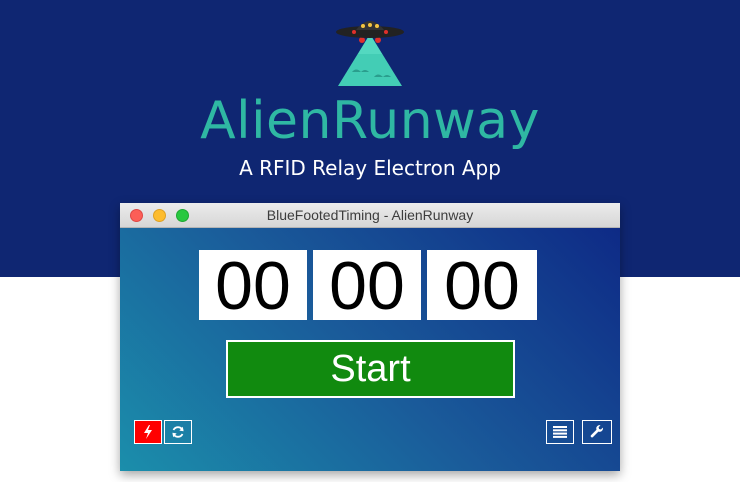  I want to click on list-icon, so click(560, 432).